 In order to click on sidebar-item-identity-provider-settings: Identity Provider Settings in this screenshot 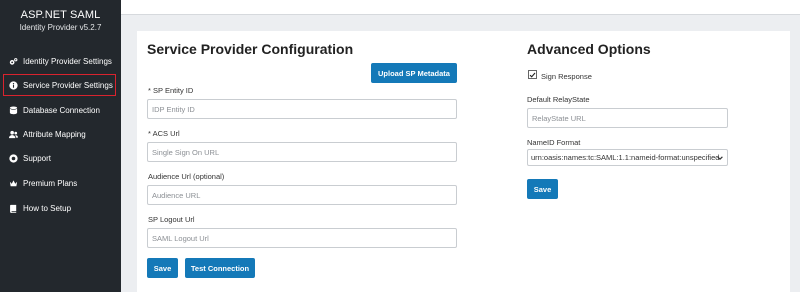, I will do `click(60, 61)`.